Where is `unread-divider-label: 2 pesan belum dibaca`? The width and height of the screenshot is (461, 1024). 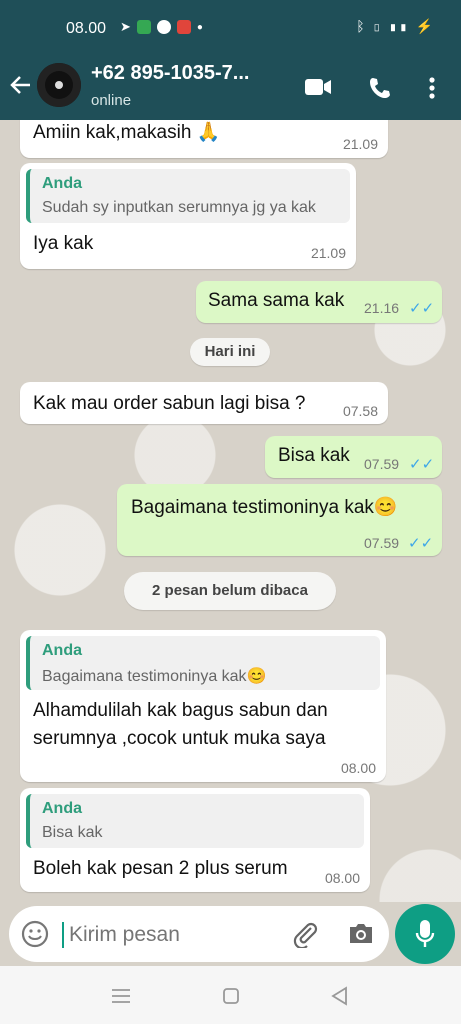 unread-divider-label: 2 pesan belum dibaca is located at coordinates (230, 590).